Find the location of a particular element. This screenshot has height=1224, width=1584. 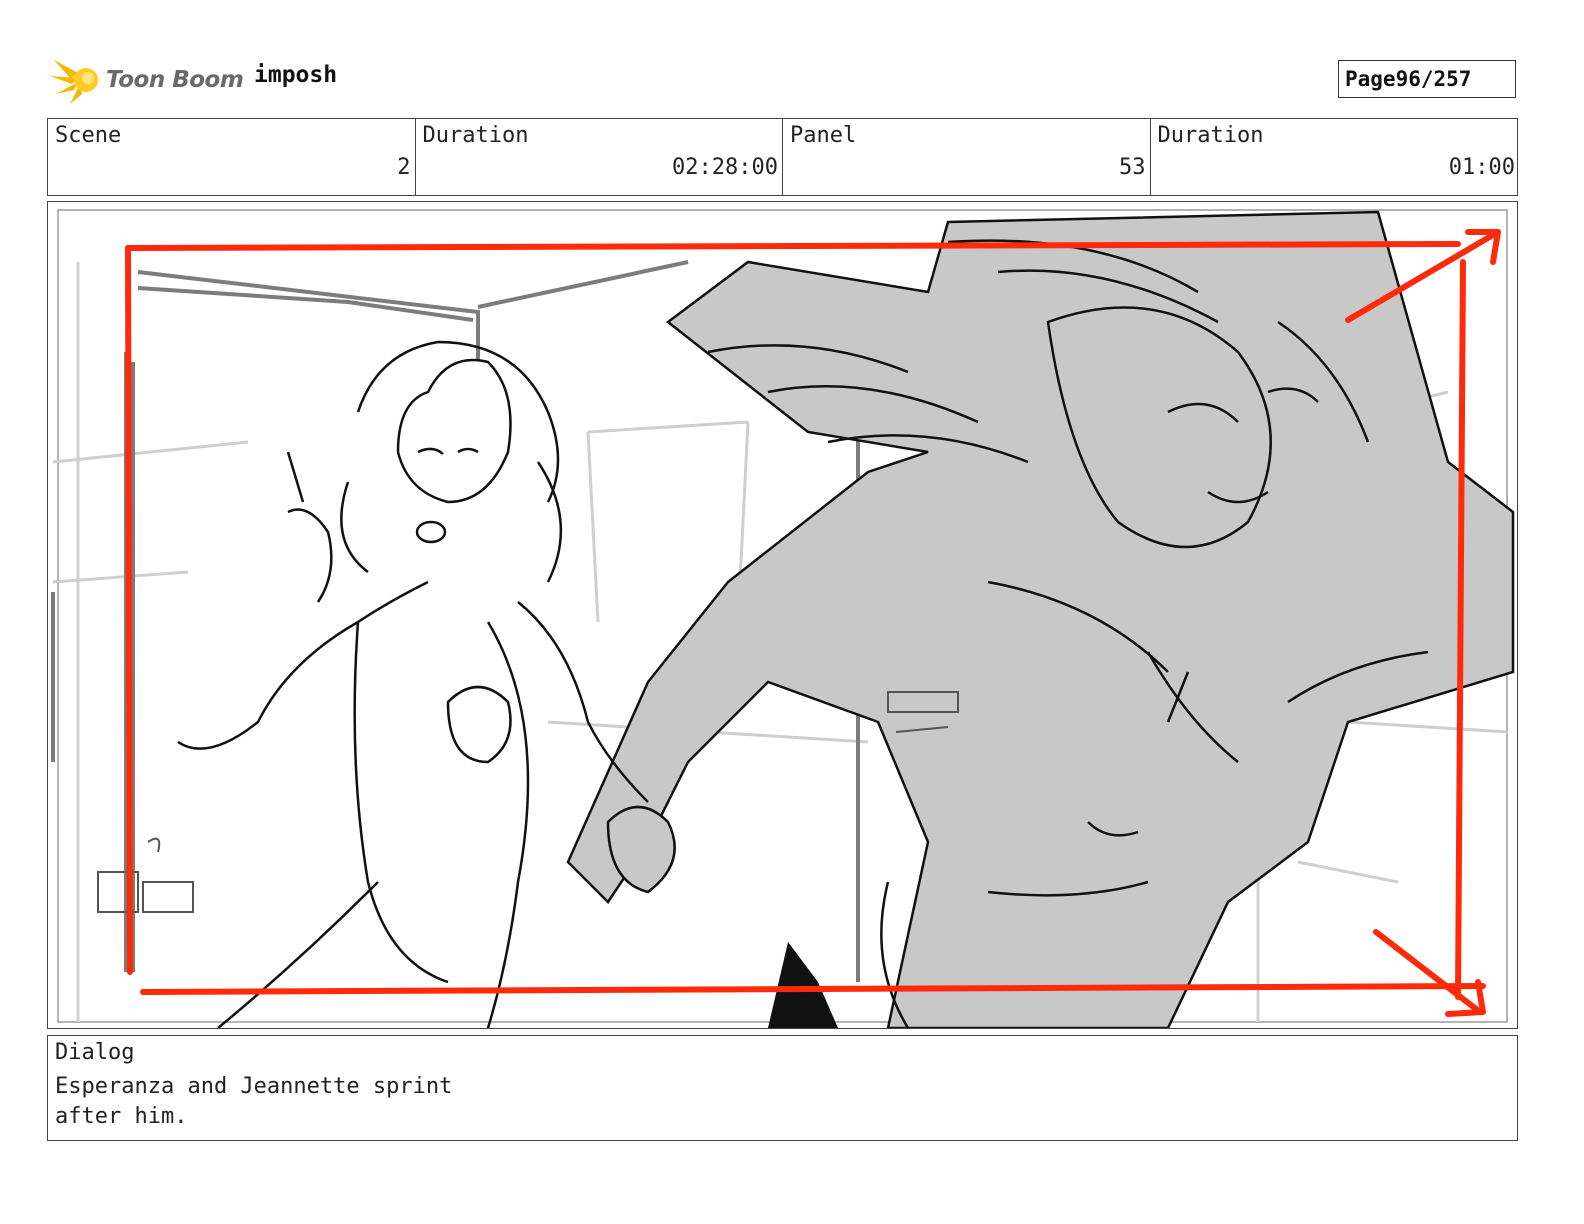

panel-value: 53 is located at coordinates (1132, 167).